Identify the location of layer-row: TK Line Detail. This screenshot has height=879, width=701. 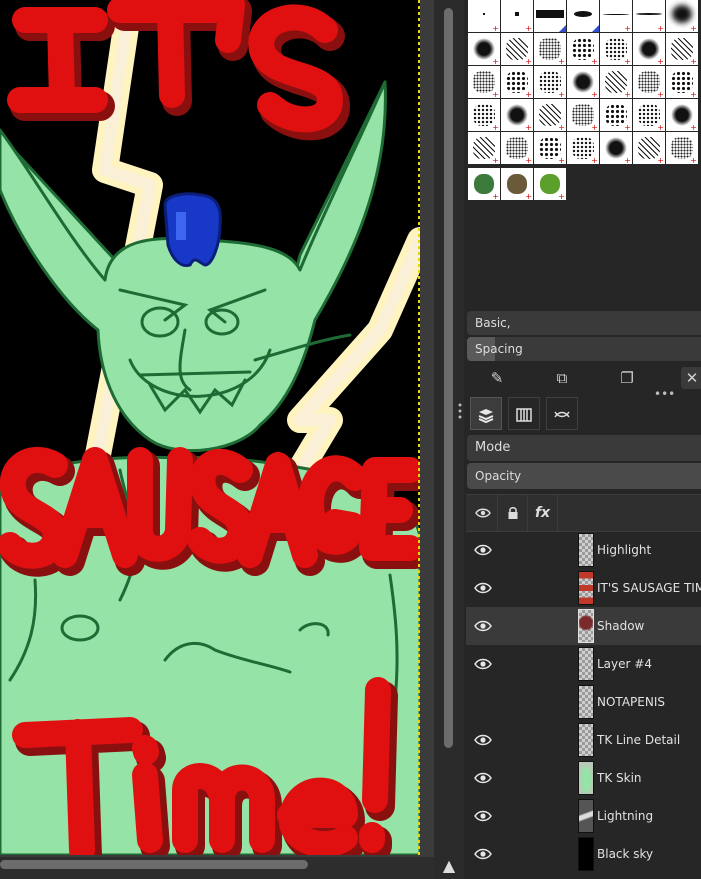
(583, 740).